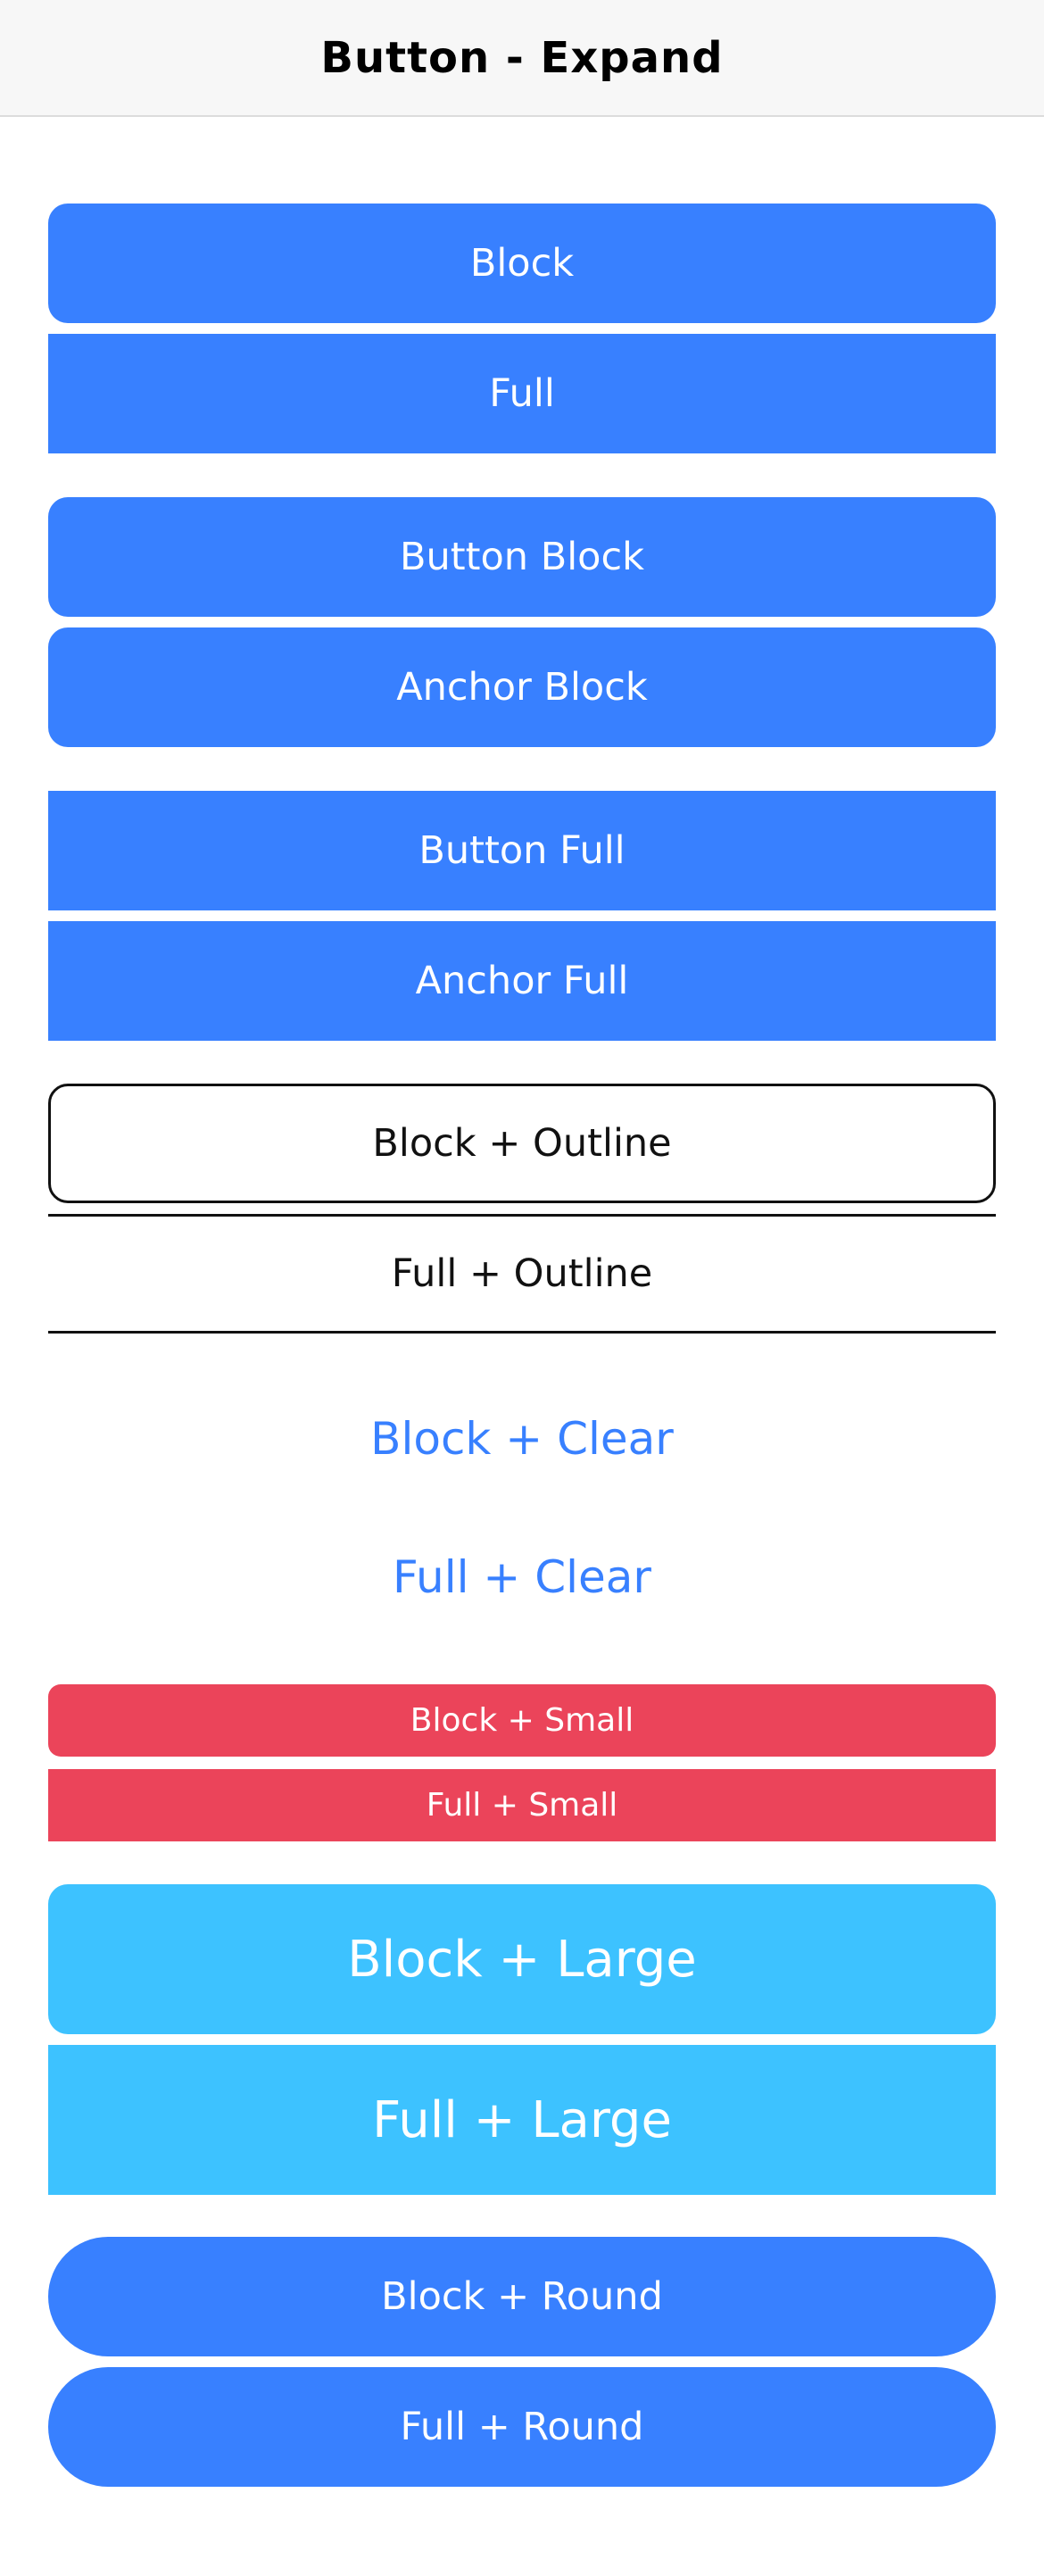 The width and height of the screenshot is (1044, 2576). I want to click on block-clear-button: Block + Clear, so click(522, 1439).